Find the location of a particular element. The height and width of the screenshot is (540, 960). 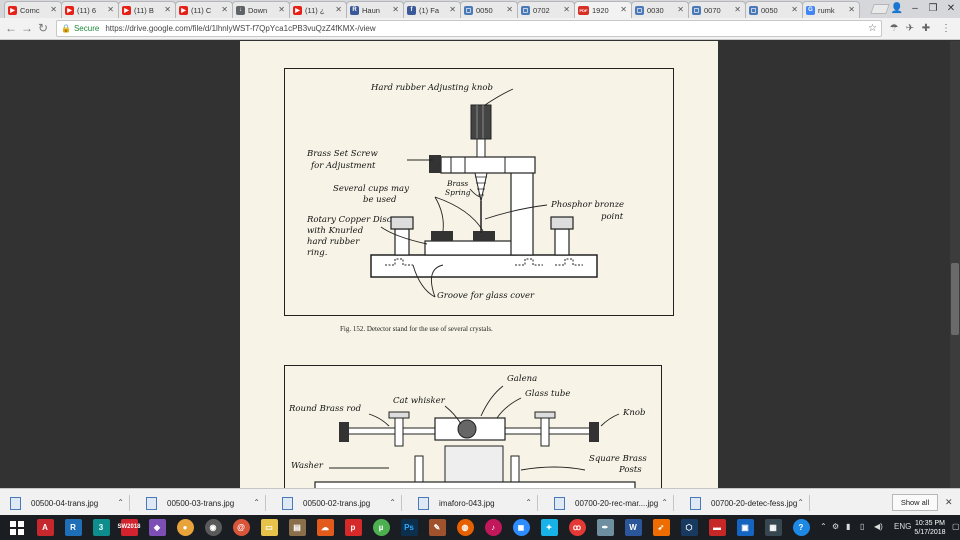

image-viewer-icon: ▦ is located at coordinates (773, 527).